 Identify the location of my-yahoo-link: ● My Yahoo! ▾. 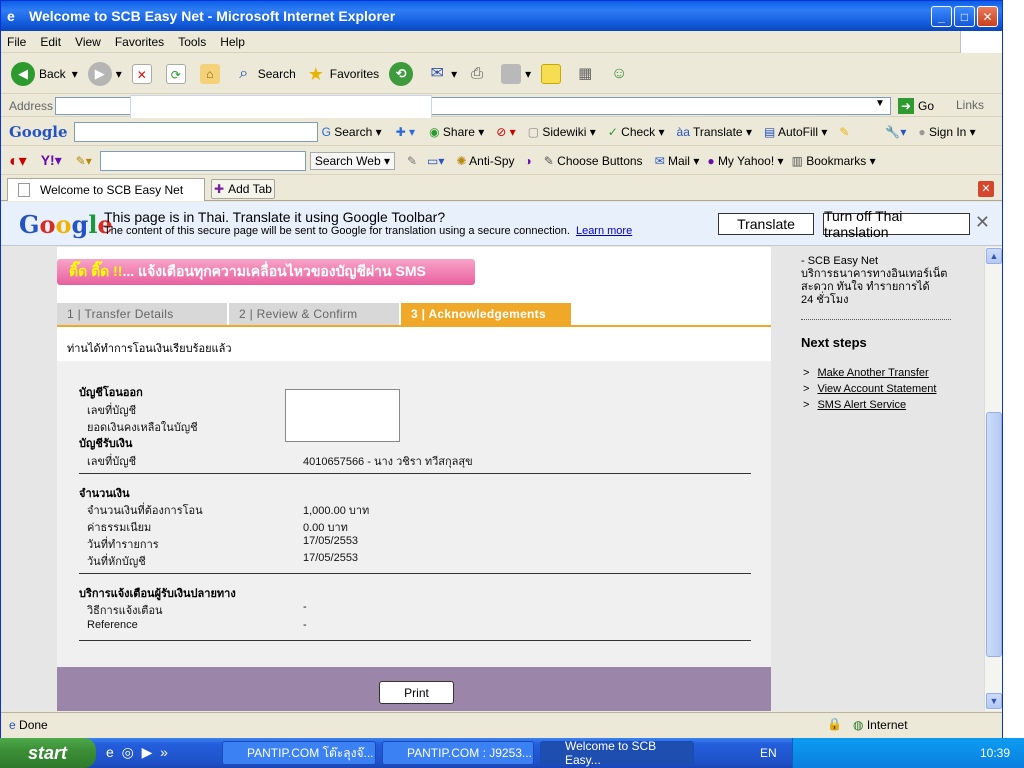
(745, 161).